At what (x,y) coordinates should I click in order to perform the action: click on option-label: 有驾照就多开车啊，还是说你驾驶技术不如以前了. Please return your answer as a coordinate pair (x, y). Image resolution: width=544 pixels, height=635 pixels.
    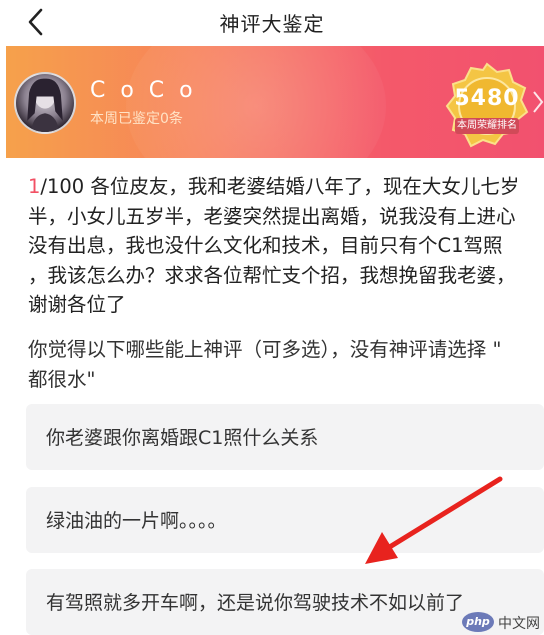
    Looking at the image, I should click on (255, 603).